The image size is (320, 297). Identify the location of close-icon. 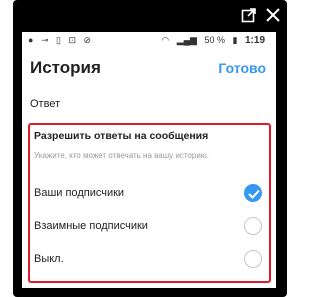
(273, 15).